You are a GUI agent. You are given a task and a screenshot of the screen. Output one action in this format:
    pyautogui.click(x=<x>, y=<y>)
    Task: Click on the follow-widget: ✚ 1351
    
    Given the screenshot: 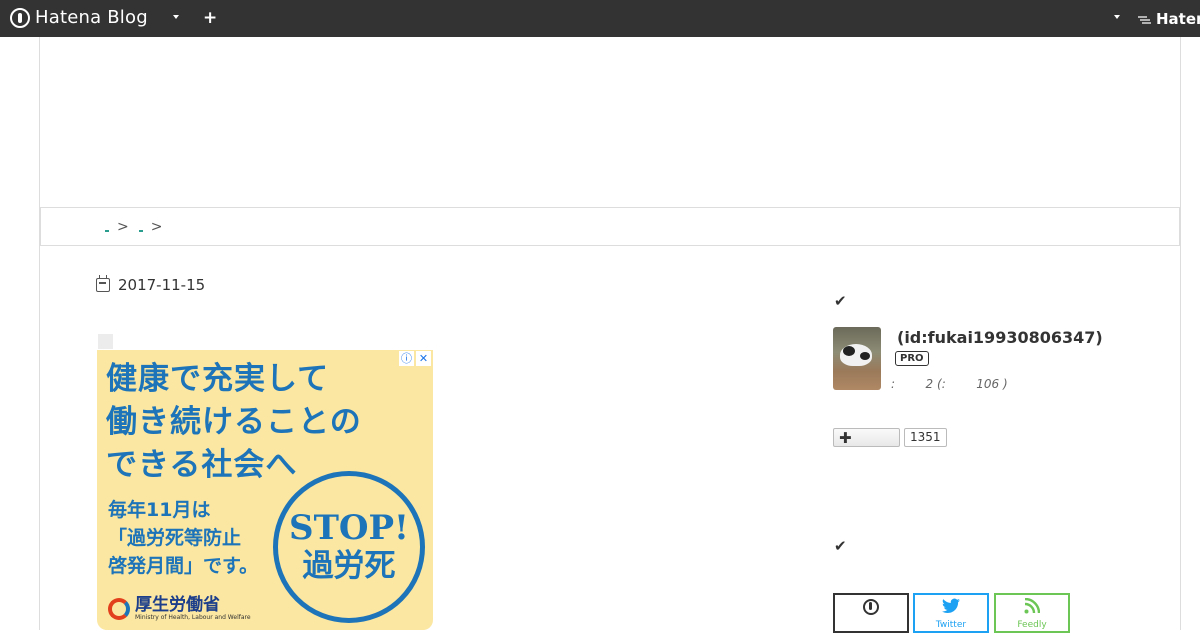 What is the action you would take?
    pyautogui.click(x=890, y=437)
    